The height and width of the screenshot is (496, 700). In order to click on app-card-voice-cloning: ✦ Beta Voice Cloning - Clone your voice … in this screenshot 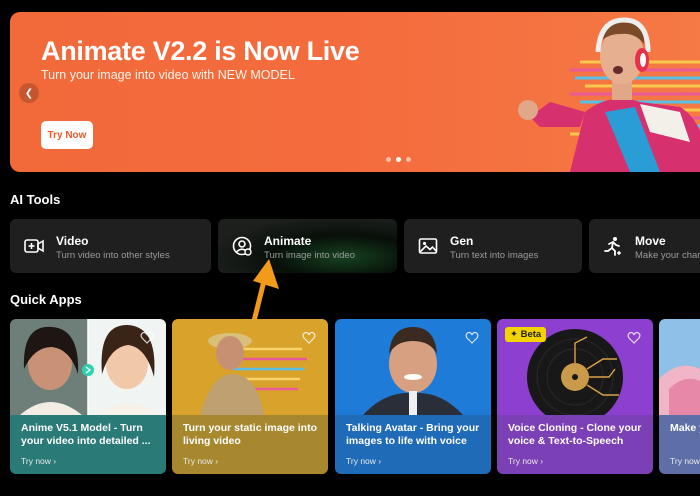, I will do `click(575, 396)`.